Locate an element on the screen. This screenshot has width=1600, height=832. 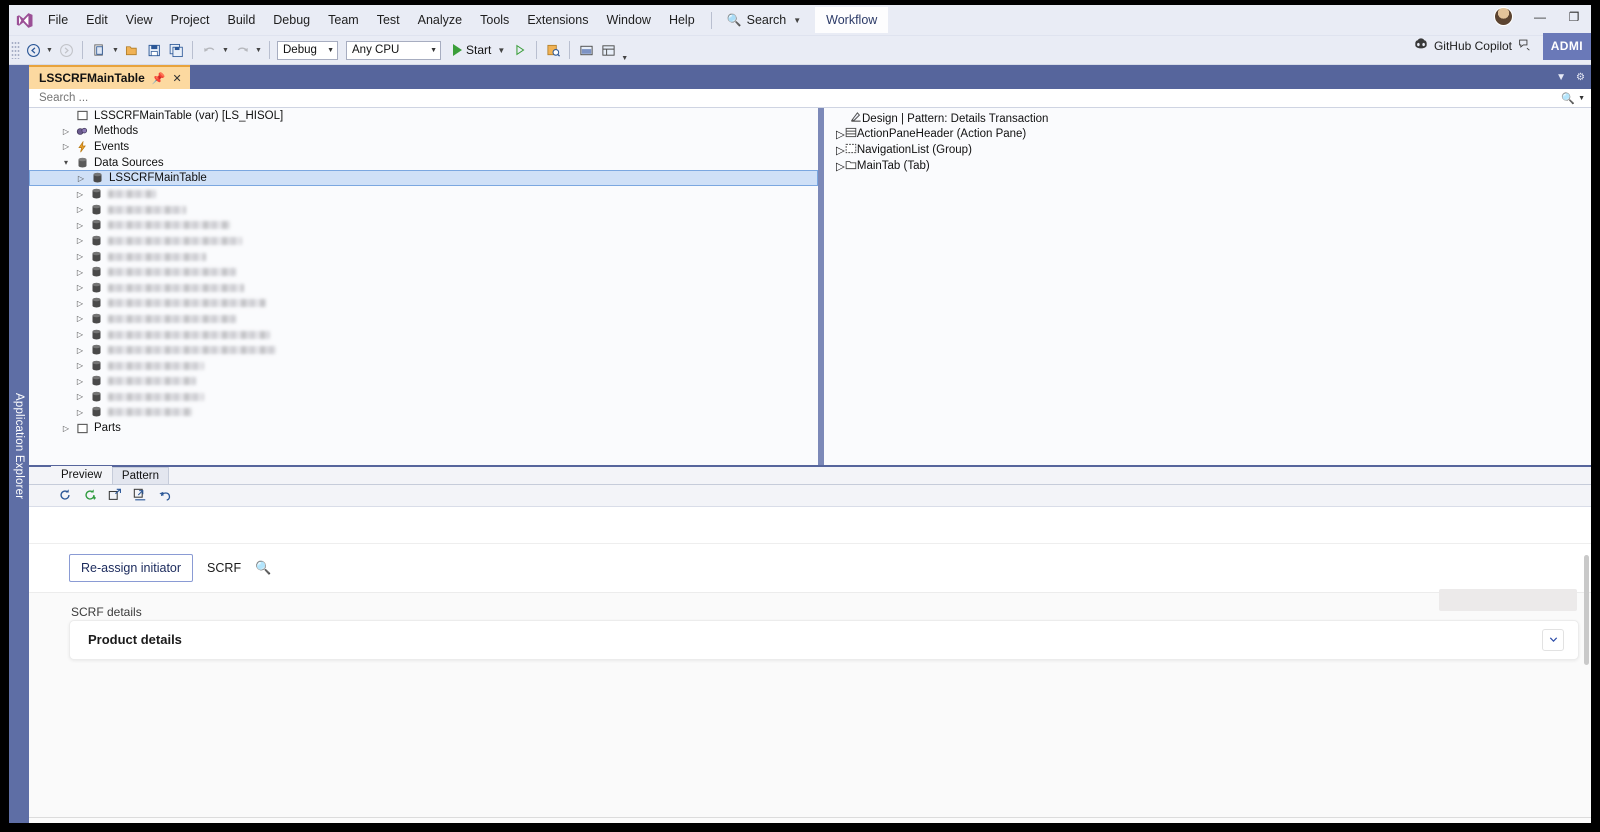
redo-icon is located at coordinates (242, 50).